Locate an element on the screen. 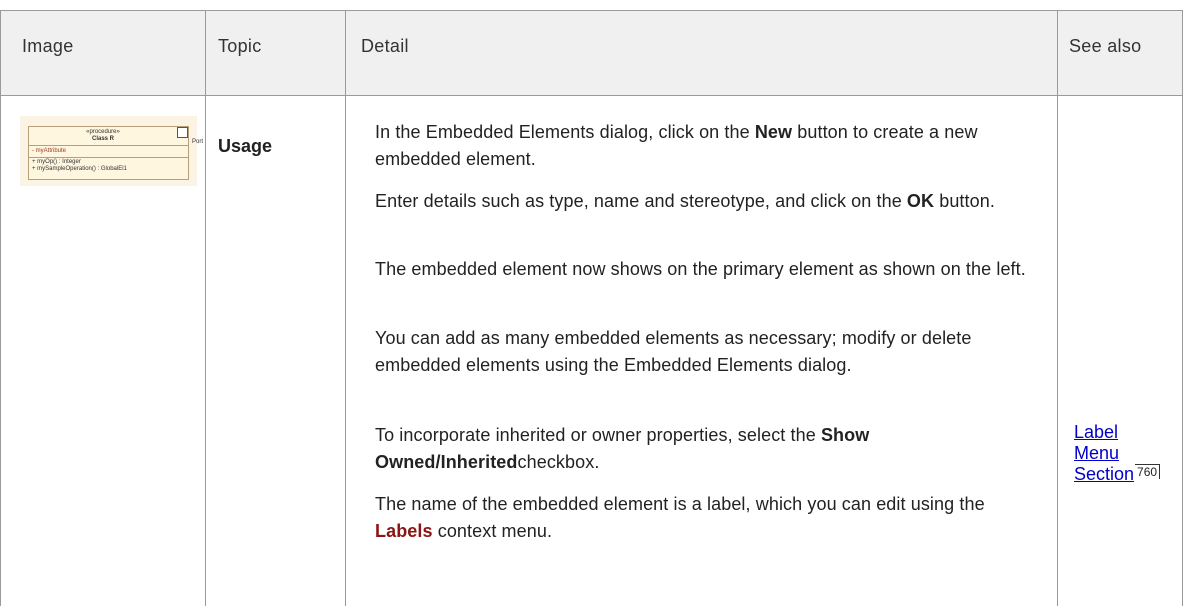 This screenshot has width=1183, height=606. grid-line-left is located at coordinates (0, 308).